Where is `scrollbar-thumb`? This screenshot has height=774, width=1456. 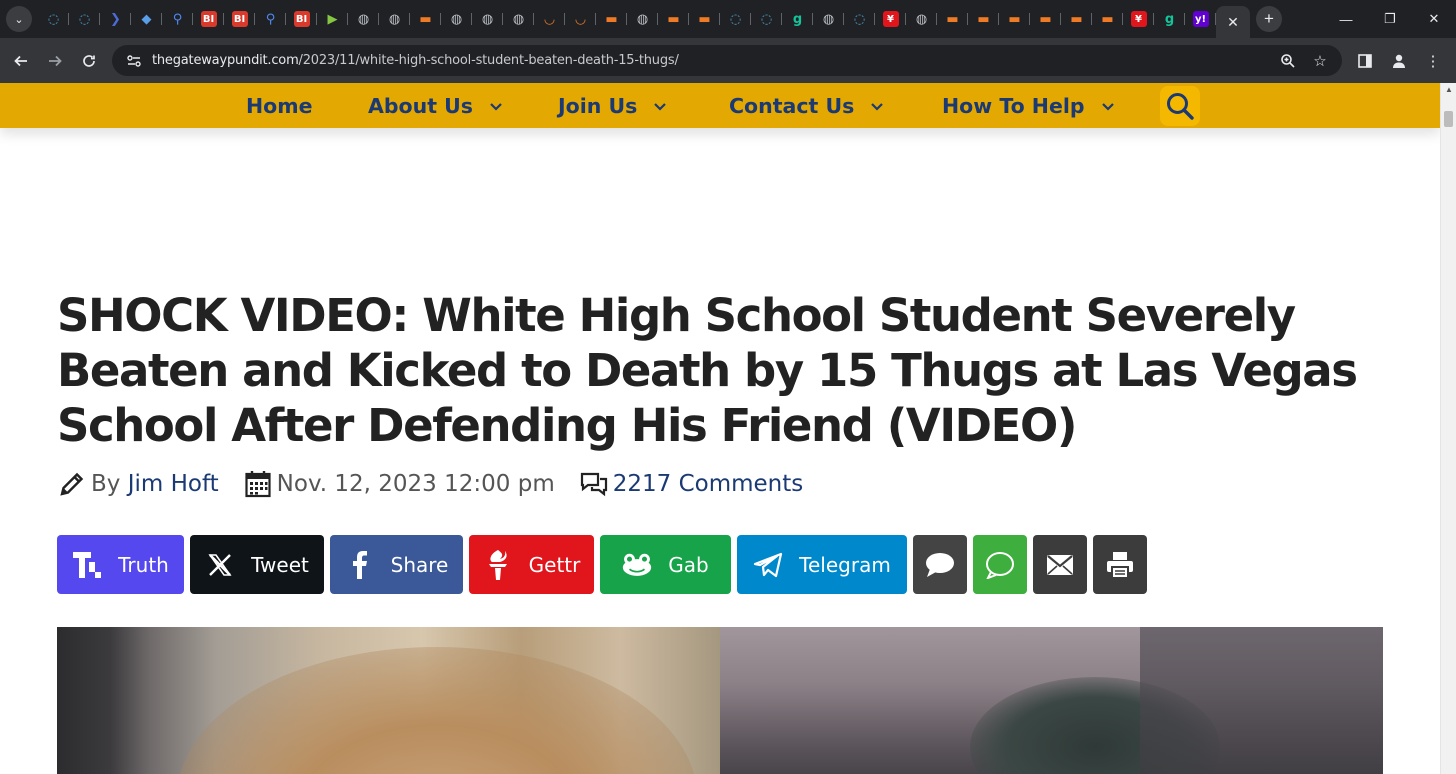 scrollbar-thumb is located at coordinates (1448, 119).